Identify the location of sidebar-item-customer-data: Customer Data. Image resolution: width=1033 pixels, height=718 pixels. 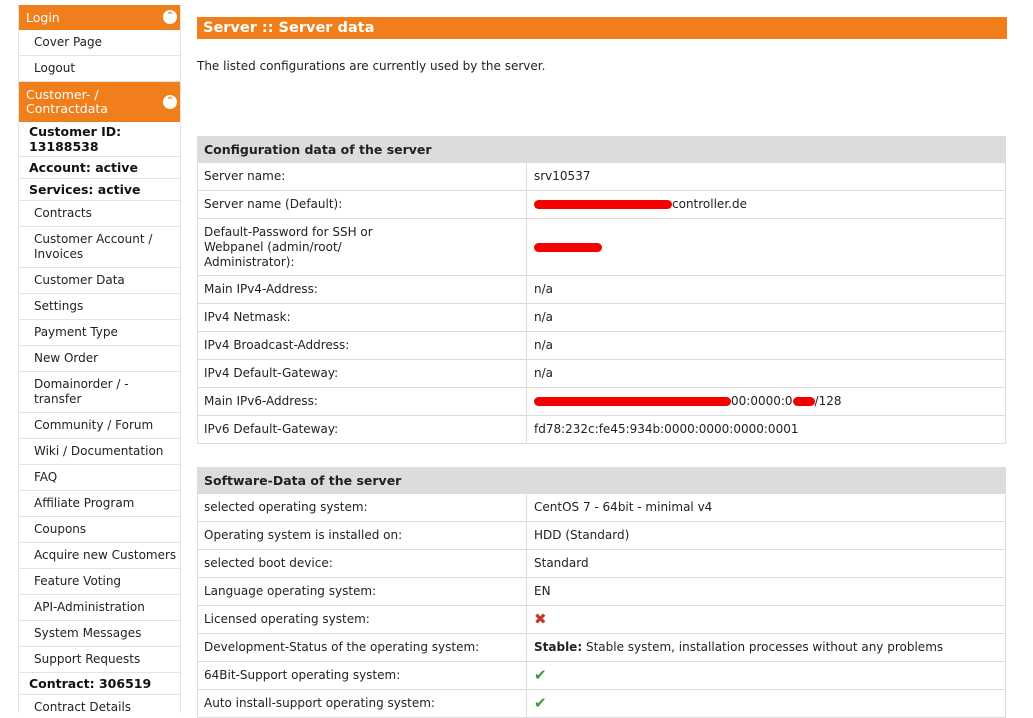
(99, 281).